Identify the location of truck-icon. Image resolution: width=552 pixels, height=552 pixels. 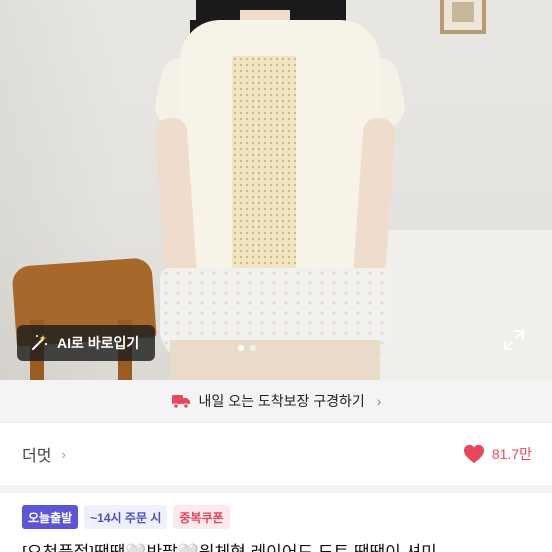
(180, 402).